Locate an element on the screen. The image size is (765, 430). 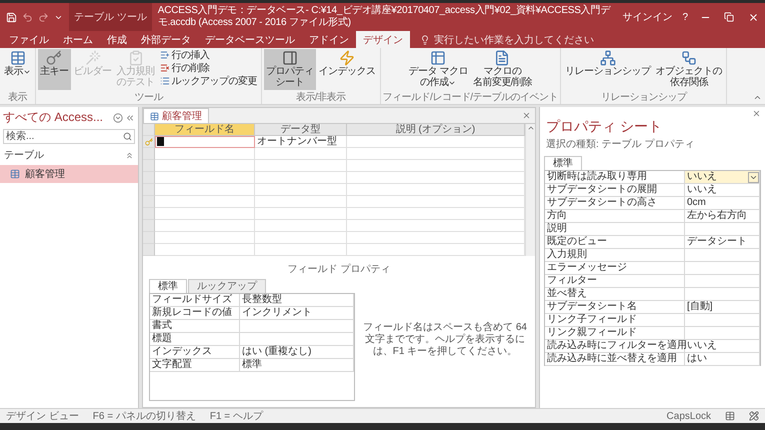
help-button: ? is located at coordinates (685, 17).